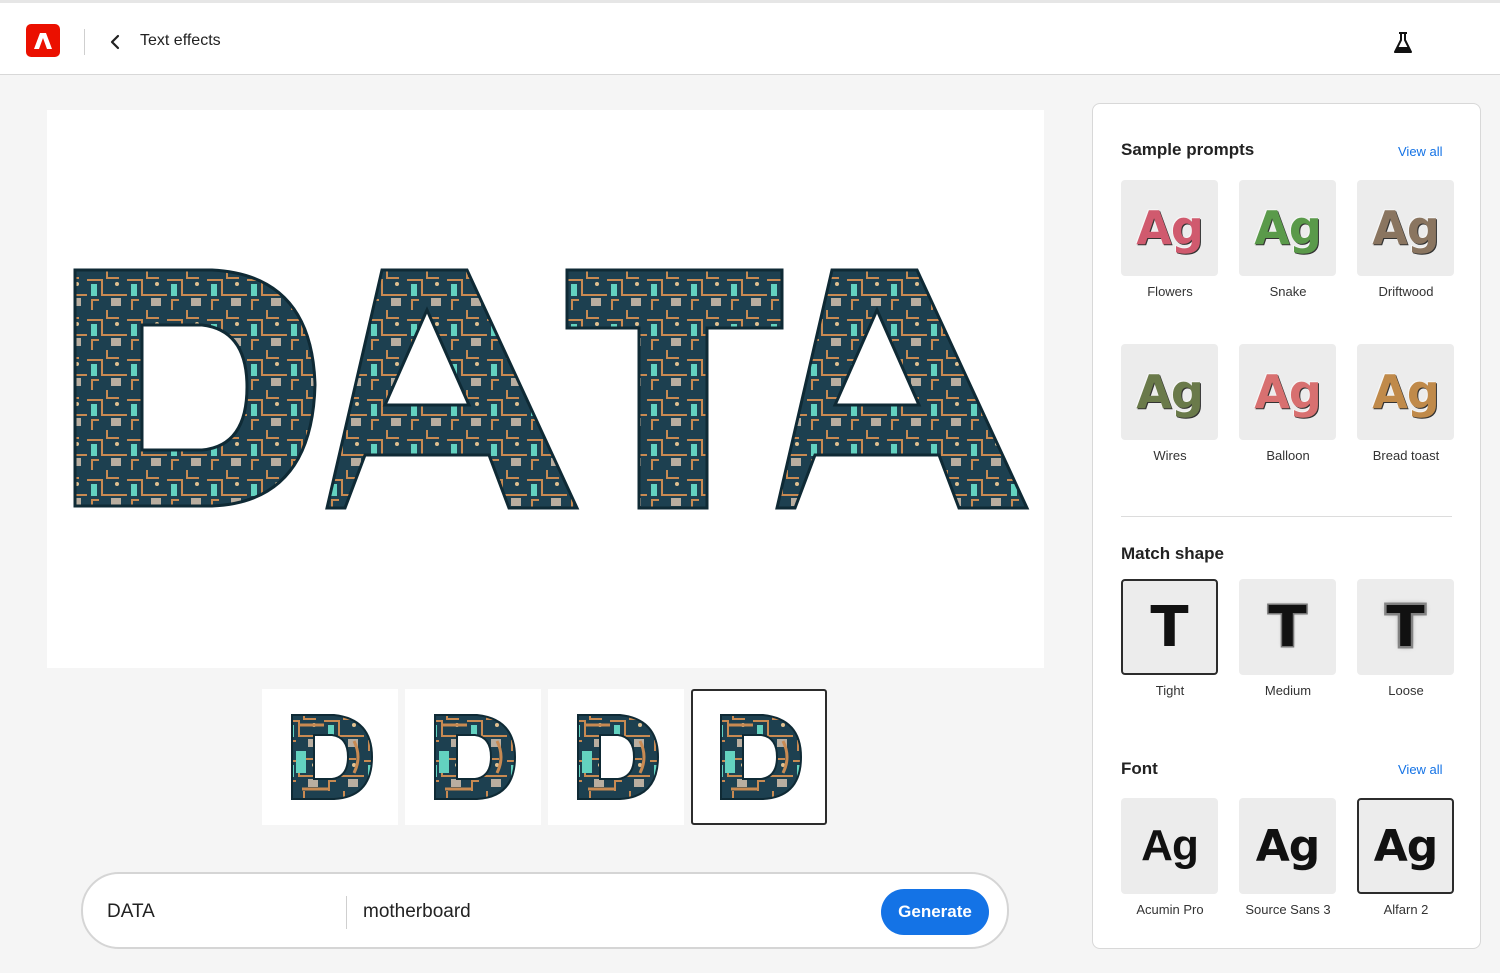  What do you see at coordinates (84, 42) in the screenshot?
I see `header-divider` at bounding box center [84, 42].